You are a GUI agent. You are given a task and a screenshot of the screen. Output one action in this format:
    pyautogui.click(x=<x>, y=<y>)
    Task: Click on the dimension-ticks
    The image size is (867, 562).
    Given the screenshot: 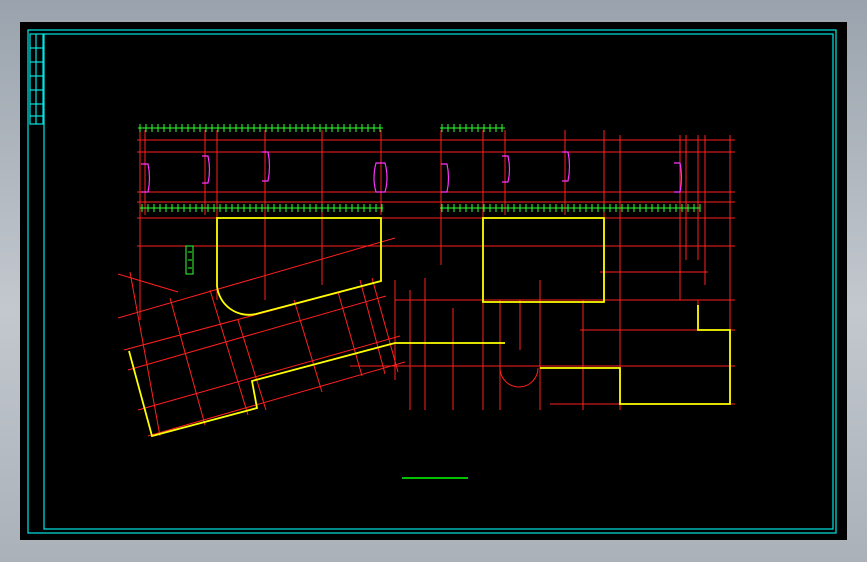 What is the action you would take?
    pyautogui.click(x=420, y=168)
    